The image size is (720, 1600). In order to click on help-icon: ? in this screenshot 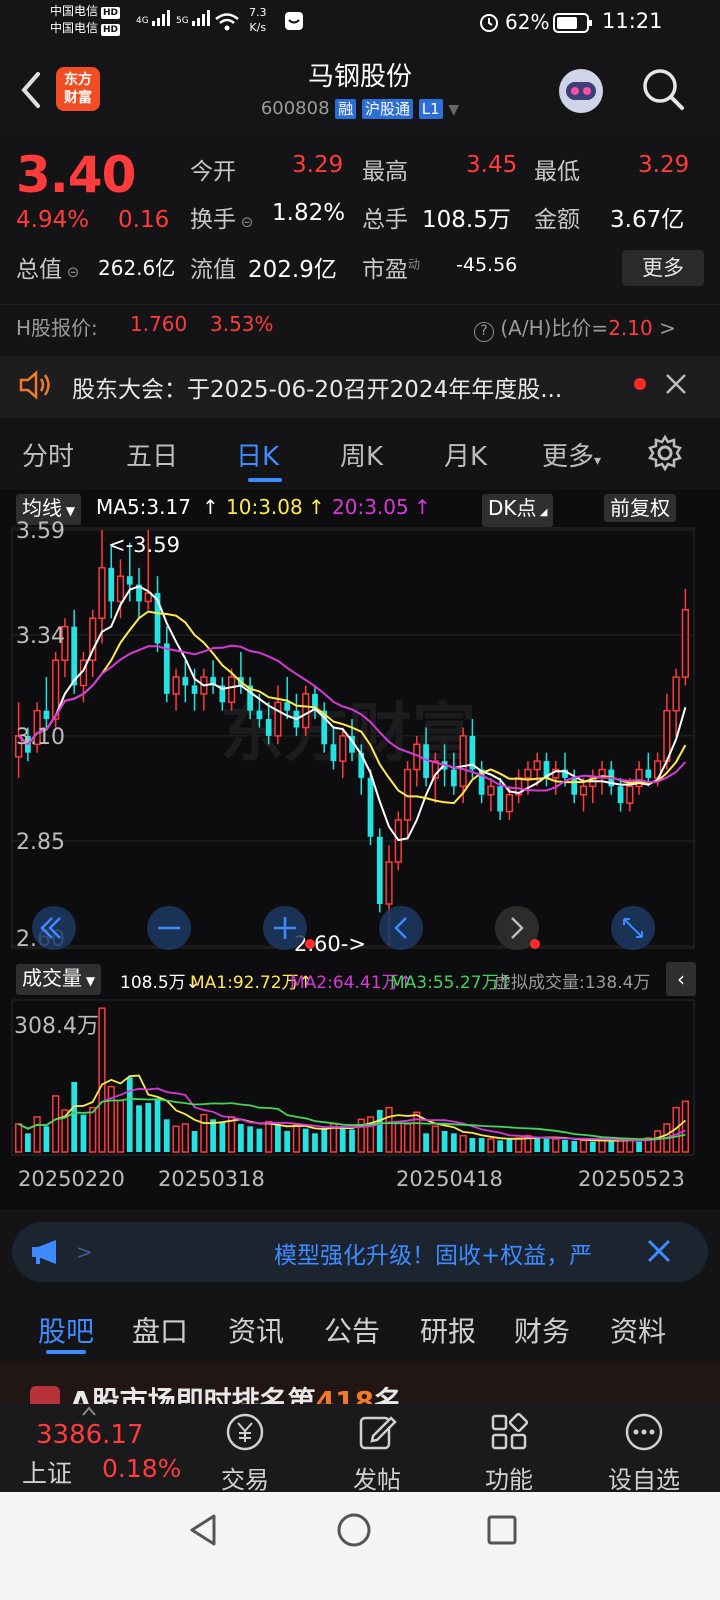, I will do `click(484, 332)`.